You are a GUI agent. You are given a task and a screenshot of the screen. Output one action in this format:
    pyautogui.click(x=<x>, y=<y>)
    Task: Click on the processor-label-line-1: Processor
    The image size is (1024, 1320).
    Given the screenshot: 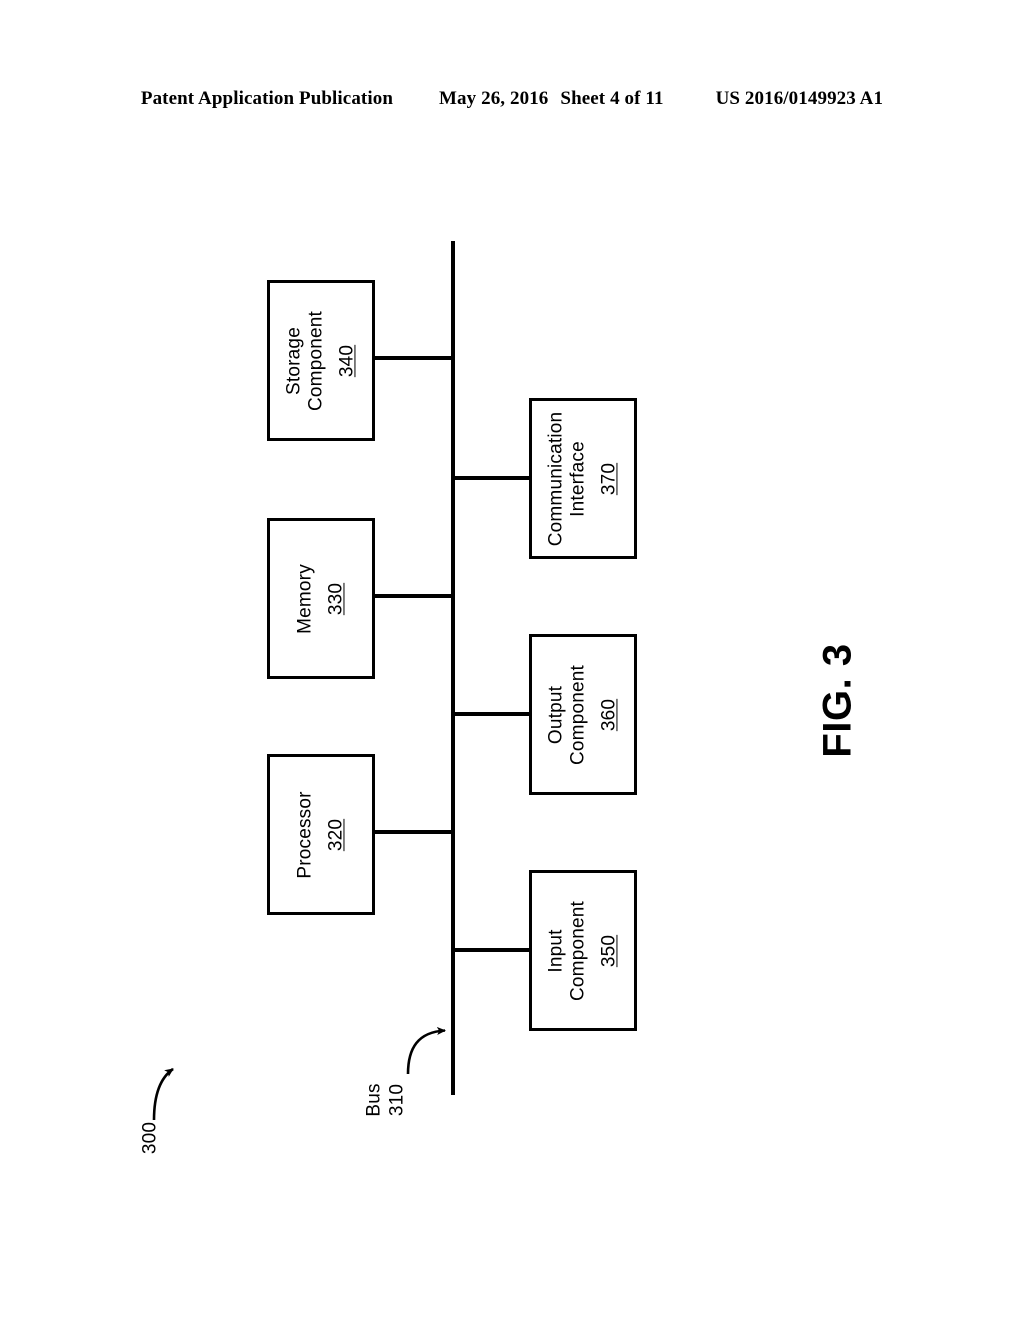 What is the action you would take?
    pyautogui.click(x=305, y=834)
    